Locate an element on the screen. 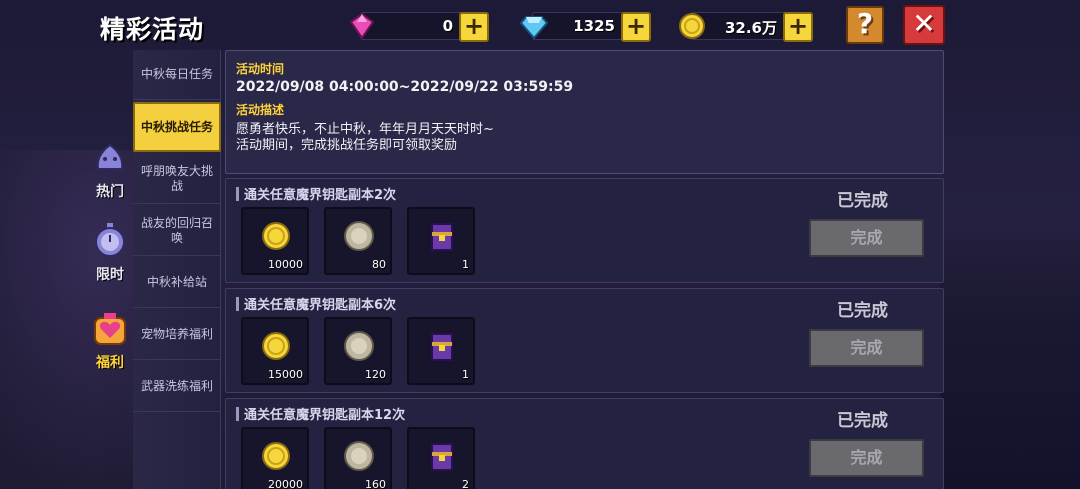 Image resolution: width=1080 pixels, height=489 pixels. reward-slot: 20000 is located at coordinates (275, 458).